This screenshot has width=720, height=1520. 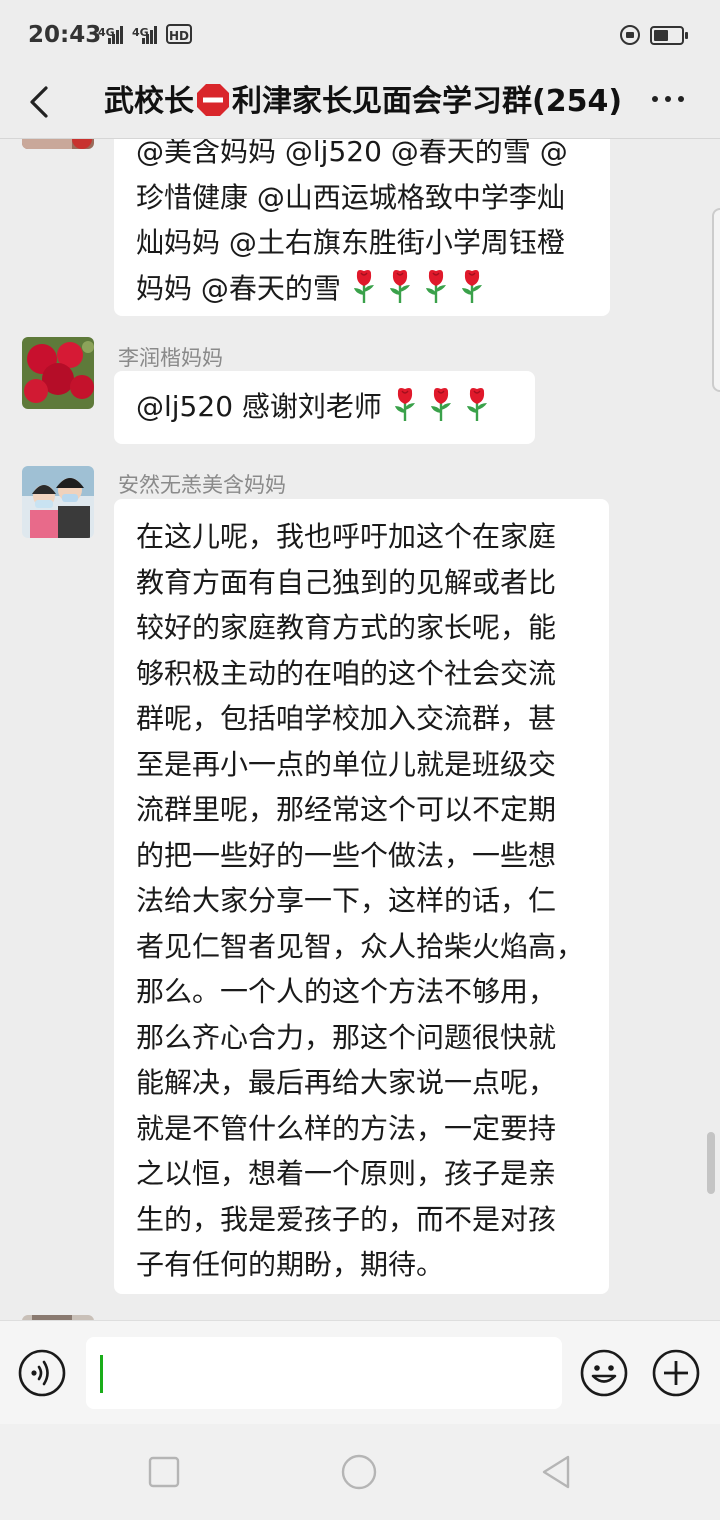 I want to click on text-caret, so click(x=101, y=1374).